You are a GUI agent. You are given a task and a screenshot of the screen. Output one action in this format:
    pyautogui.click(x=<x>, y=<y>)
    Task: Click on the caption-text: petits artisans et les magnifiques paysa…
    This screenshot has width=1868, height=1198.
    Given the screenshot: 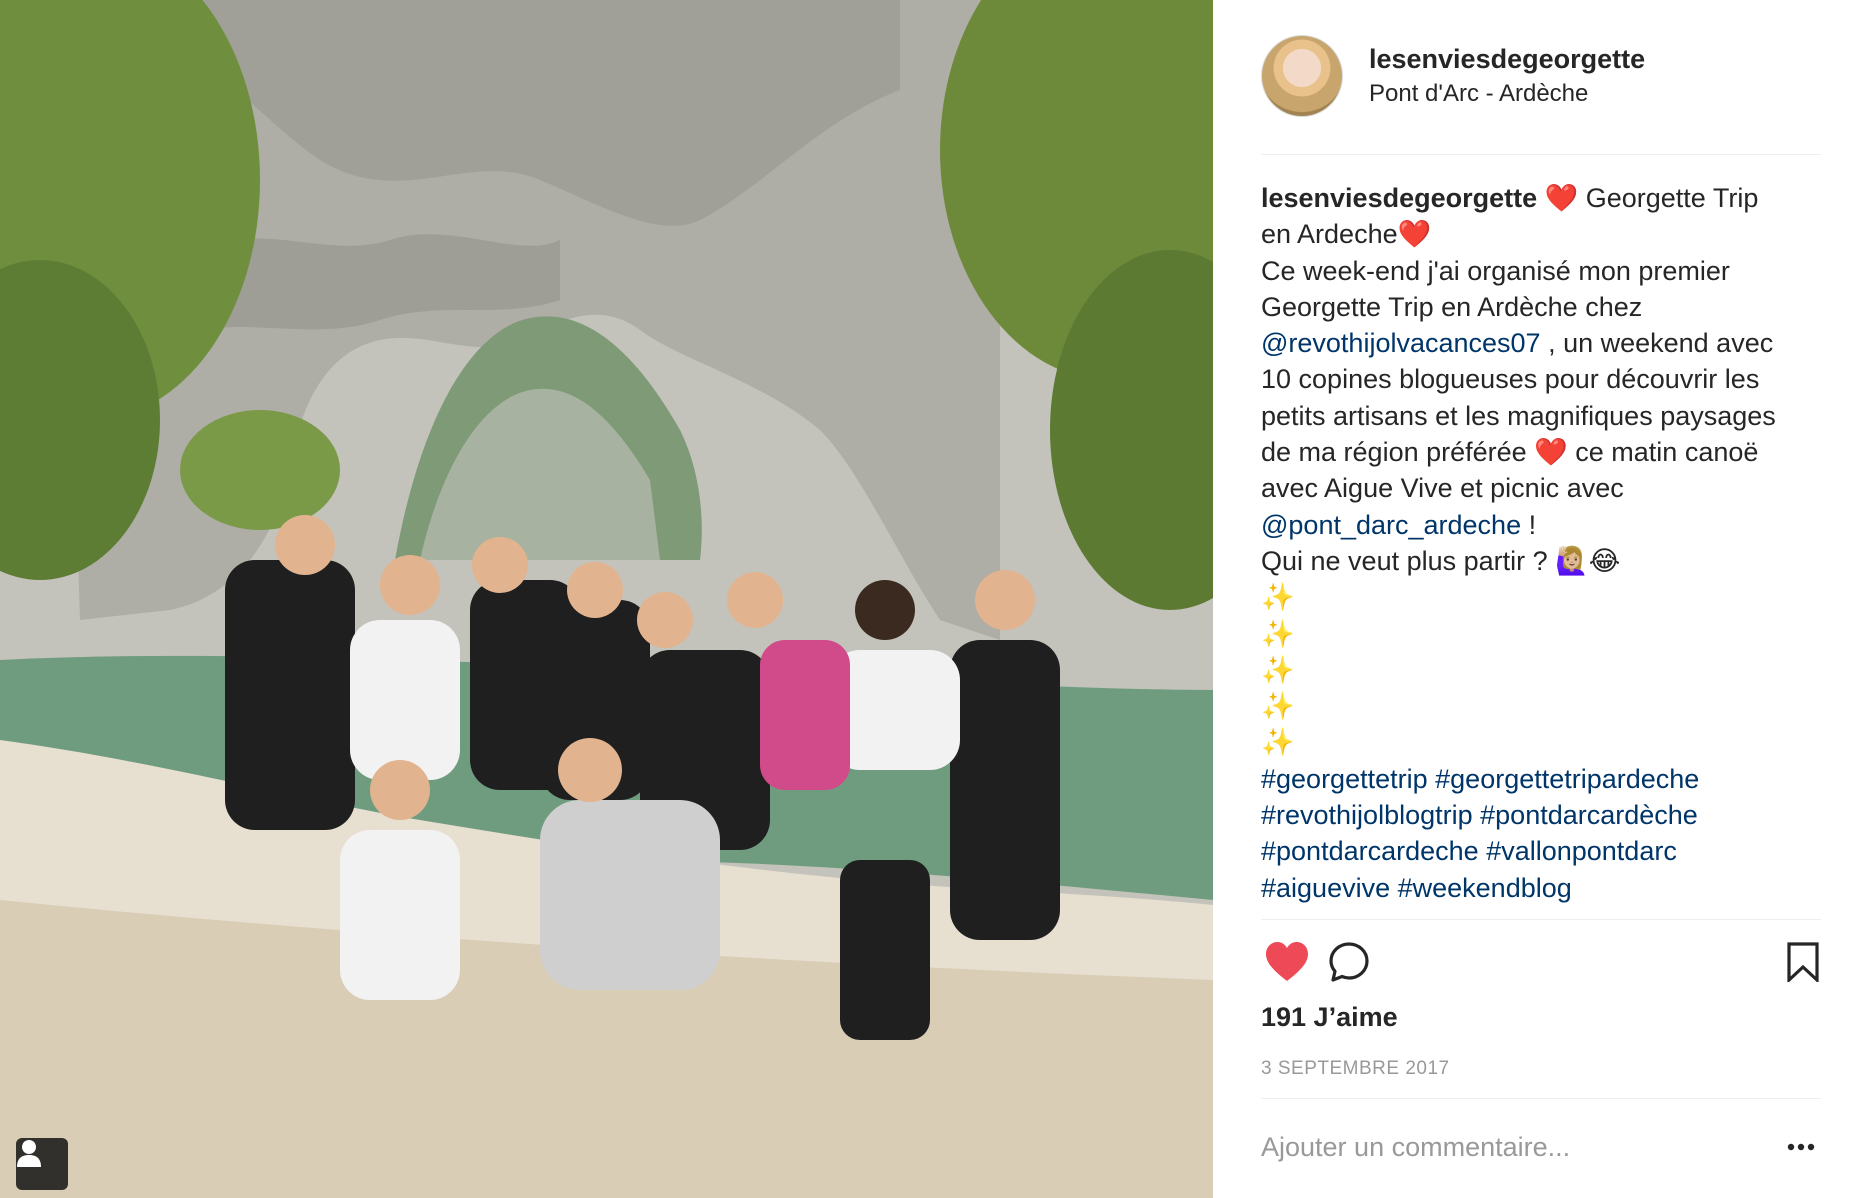 What is the action you would take?
    pyautogui.click(x=1518, y=415)
    